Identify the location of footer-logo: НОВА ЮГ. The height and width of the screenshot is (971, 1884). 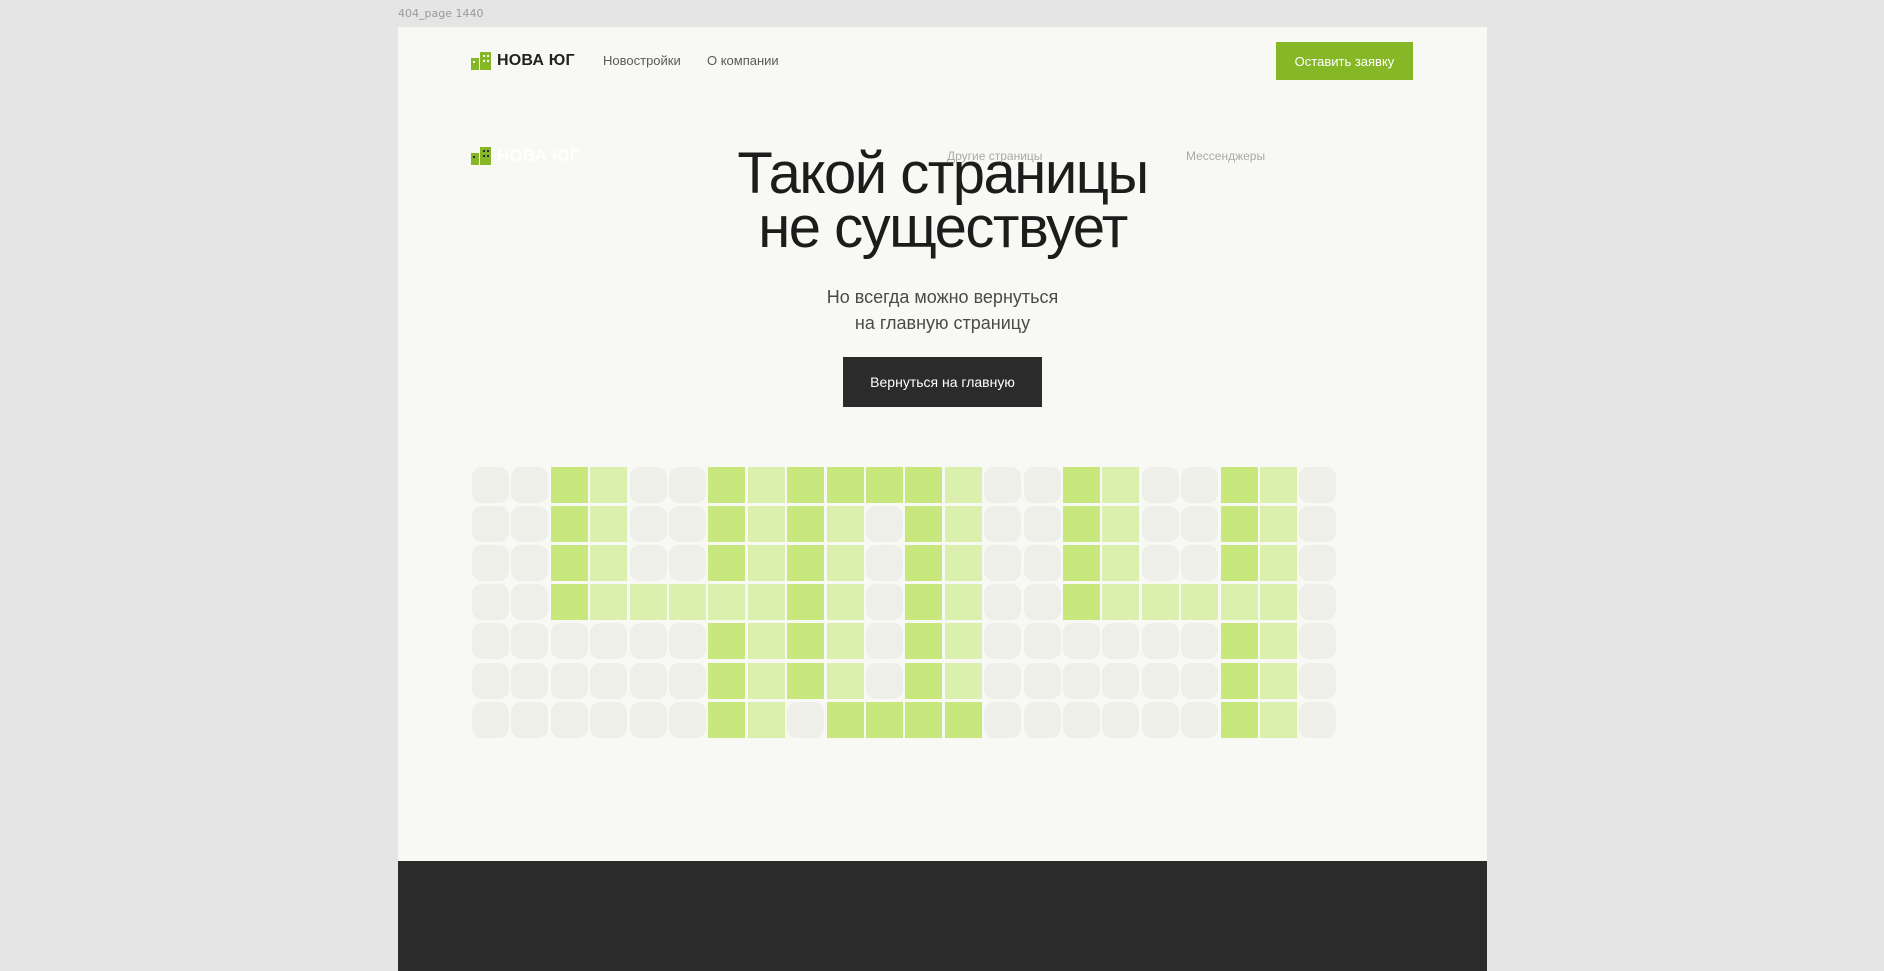
(525, 156).